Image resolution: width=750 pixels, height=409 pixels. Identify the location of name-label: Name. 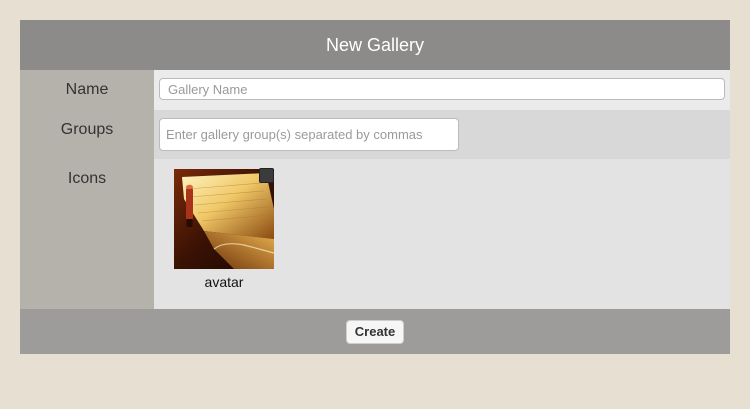
(87, 90).